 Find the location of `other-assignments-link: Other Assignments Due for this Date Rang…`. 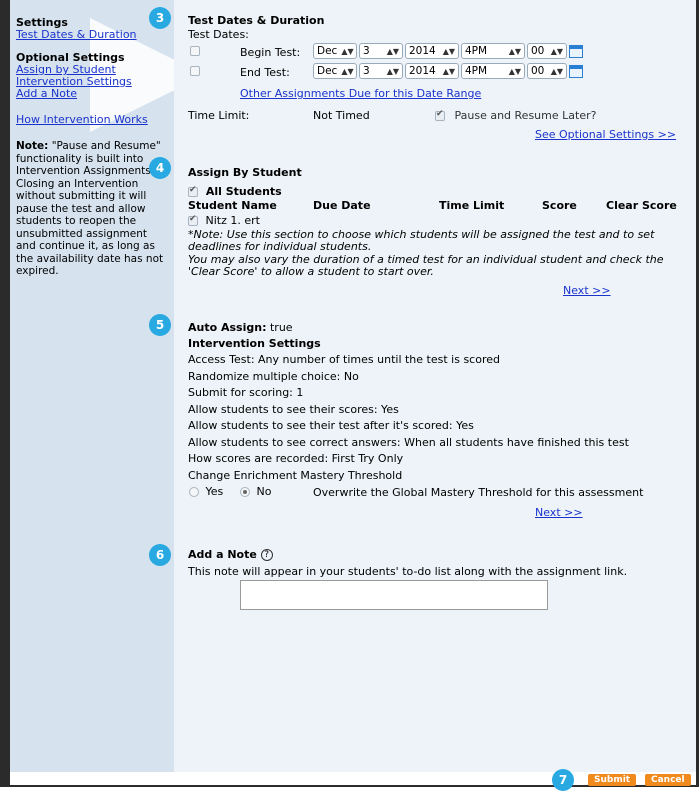

other-assignments-link: Other Assignments Due for this Date Rang… is located at coordinates (360, 93).